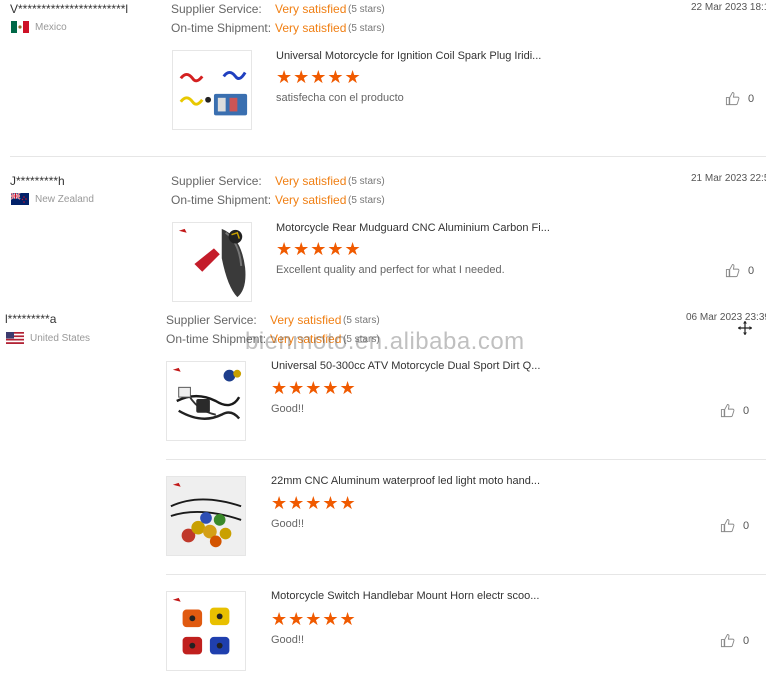 The image size is (766, 678). I want to click on united-states-flag-icon, so click(15, 338).